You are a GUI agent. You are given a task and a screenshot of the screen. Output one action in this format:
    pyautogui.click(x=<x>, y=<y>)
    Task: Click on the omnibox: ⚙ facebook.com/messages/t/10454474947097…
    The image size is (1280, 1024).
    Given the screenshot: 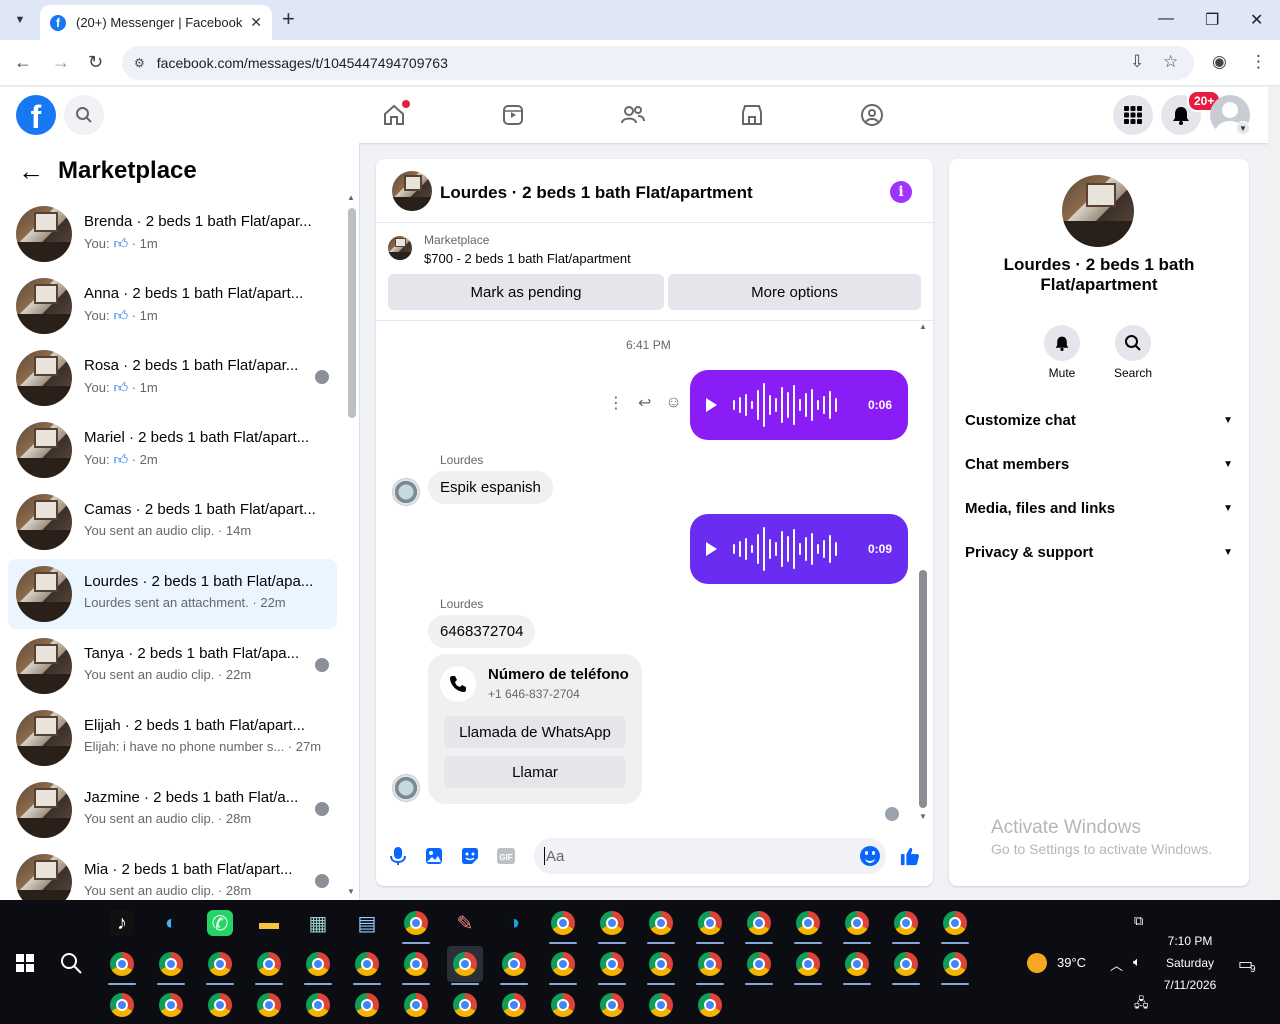 What is the action you would take?
    pyautogui.click(x=658, y=63)
    